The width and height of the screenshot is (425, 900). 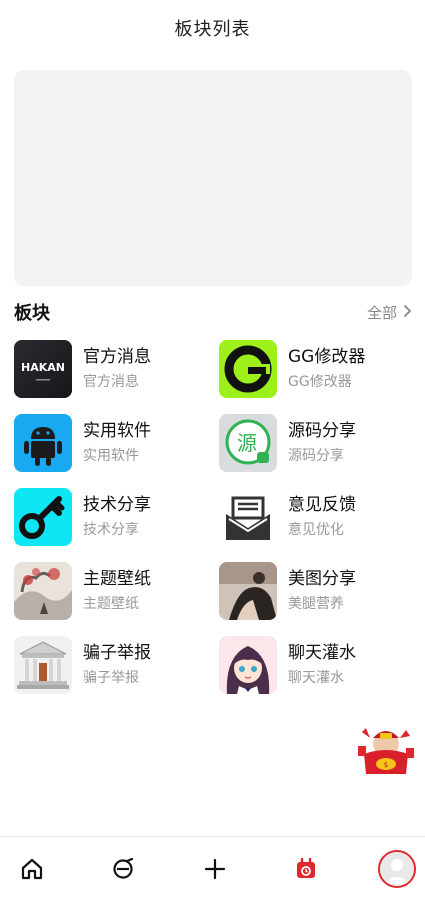 I want to click on board-name: 源码分享, so click(x=322, y=431).